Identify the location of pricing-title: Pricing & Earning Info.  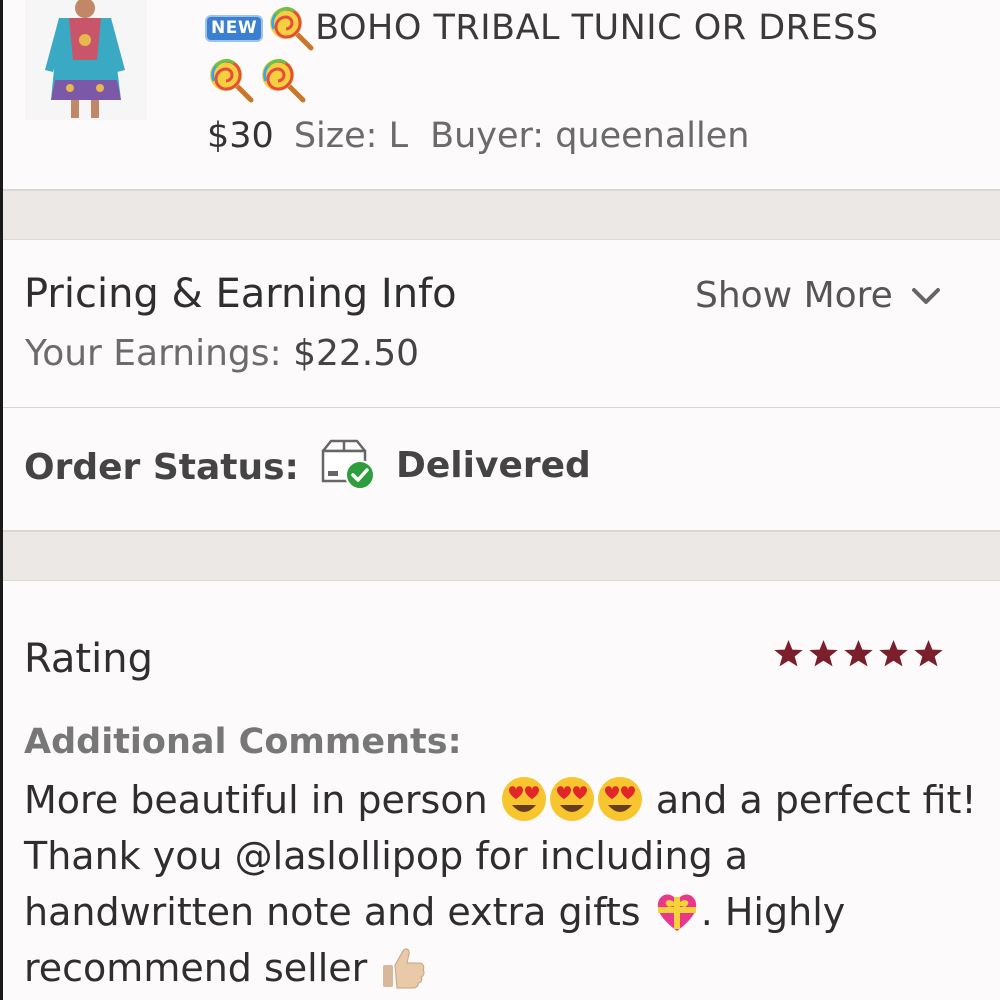
(240, 294).